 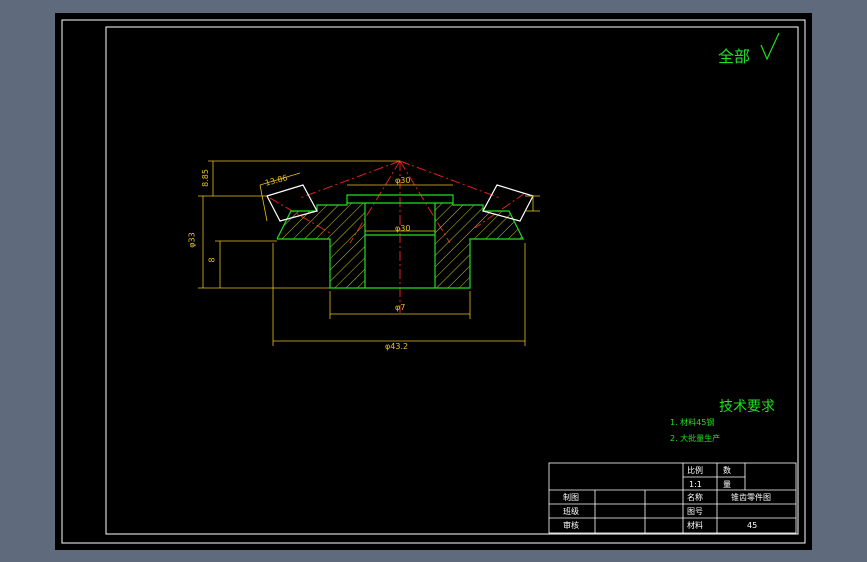 What do you see at coordinates (695, 511) in the screenshot?
I see `title-drawing-no-label: 图号` at bounding box center [695, 511].